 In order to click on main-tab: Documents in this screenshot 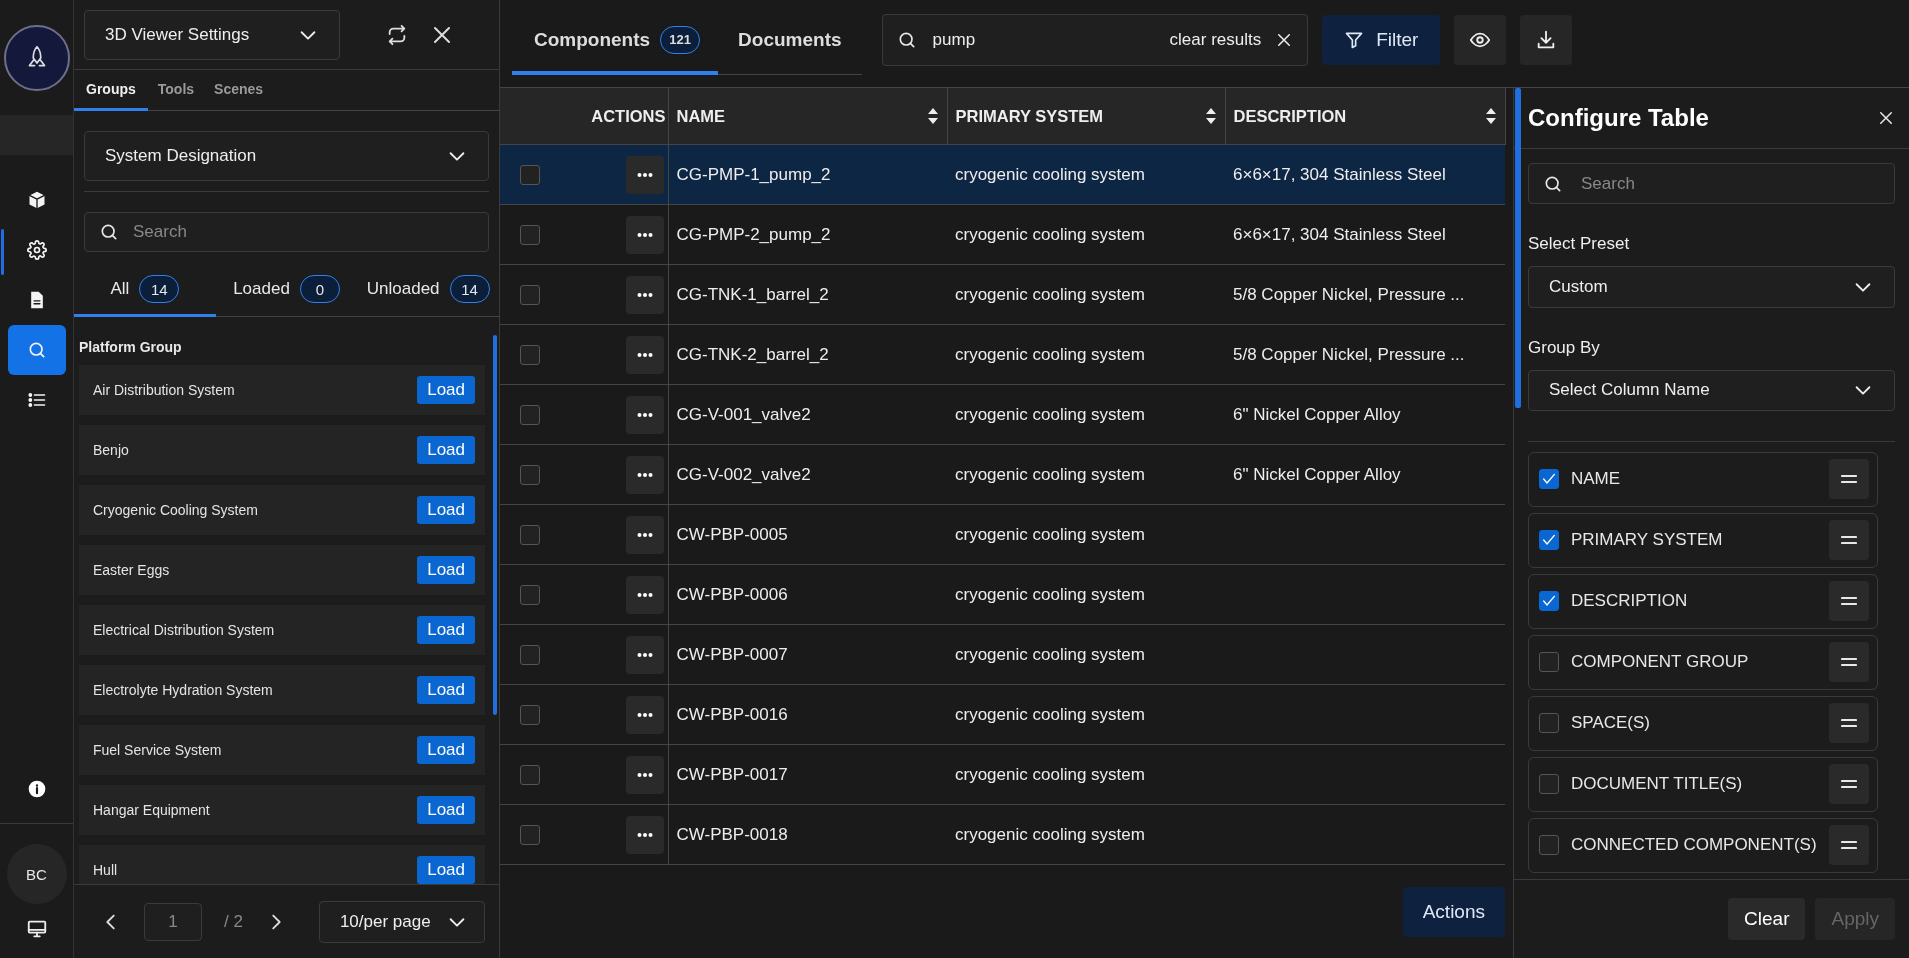, I will do `click(790, 41)`.